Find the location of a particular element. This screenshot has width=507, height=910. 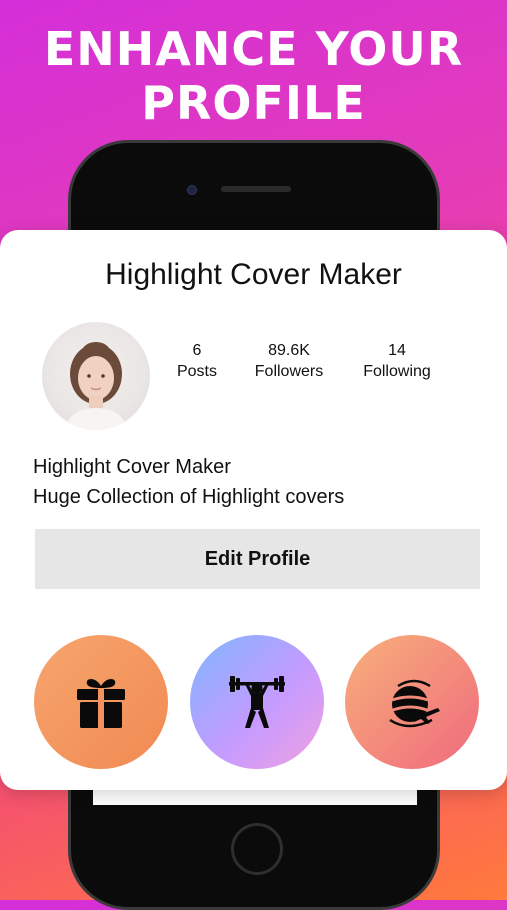

home-button is located at coordinates (257, 849).